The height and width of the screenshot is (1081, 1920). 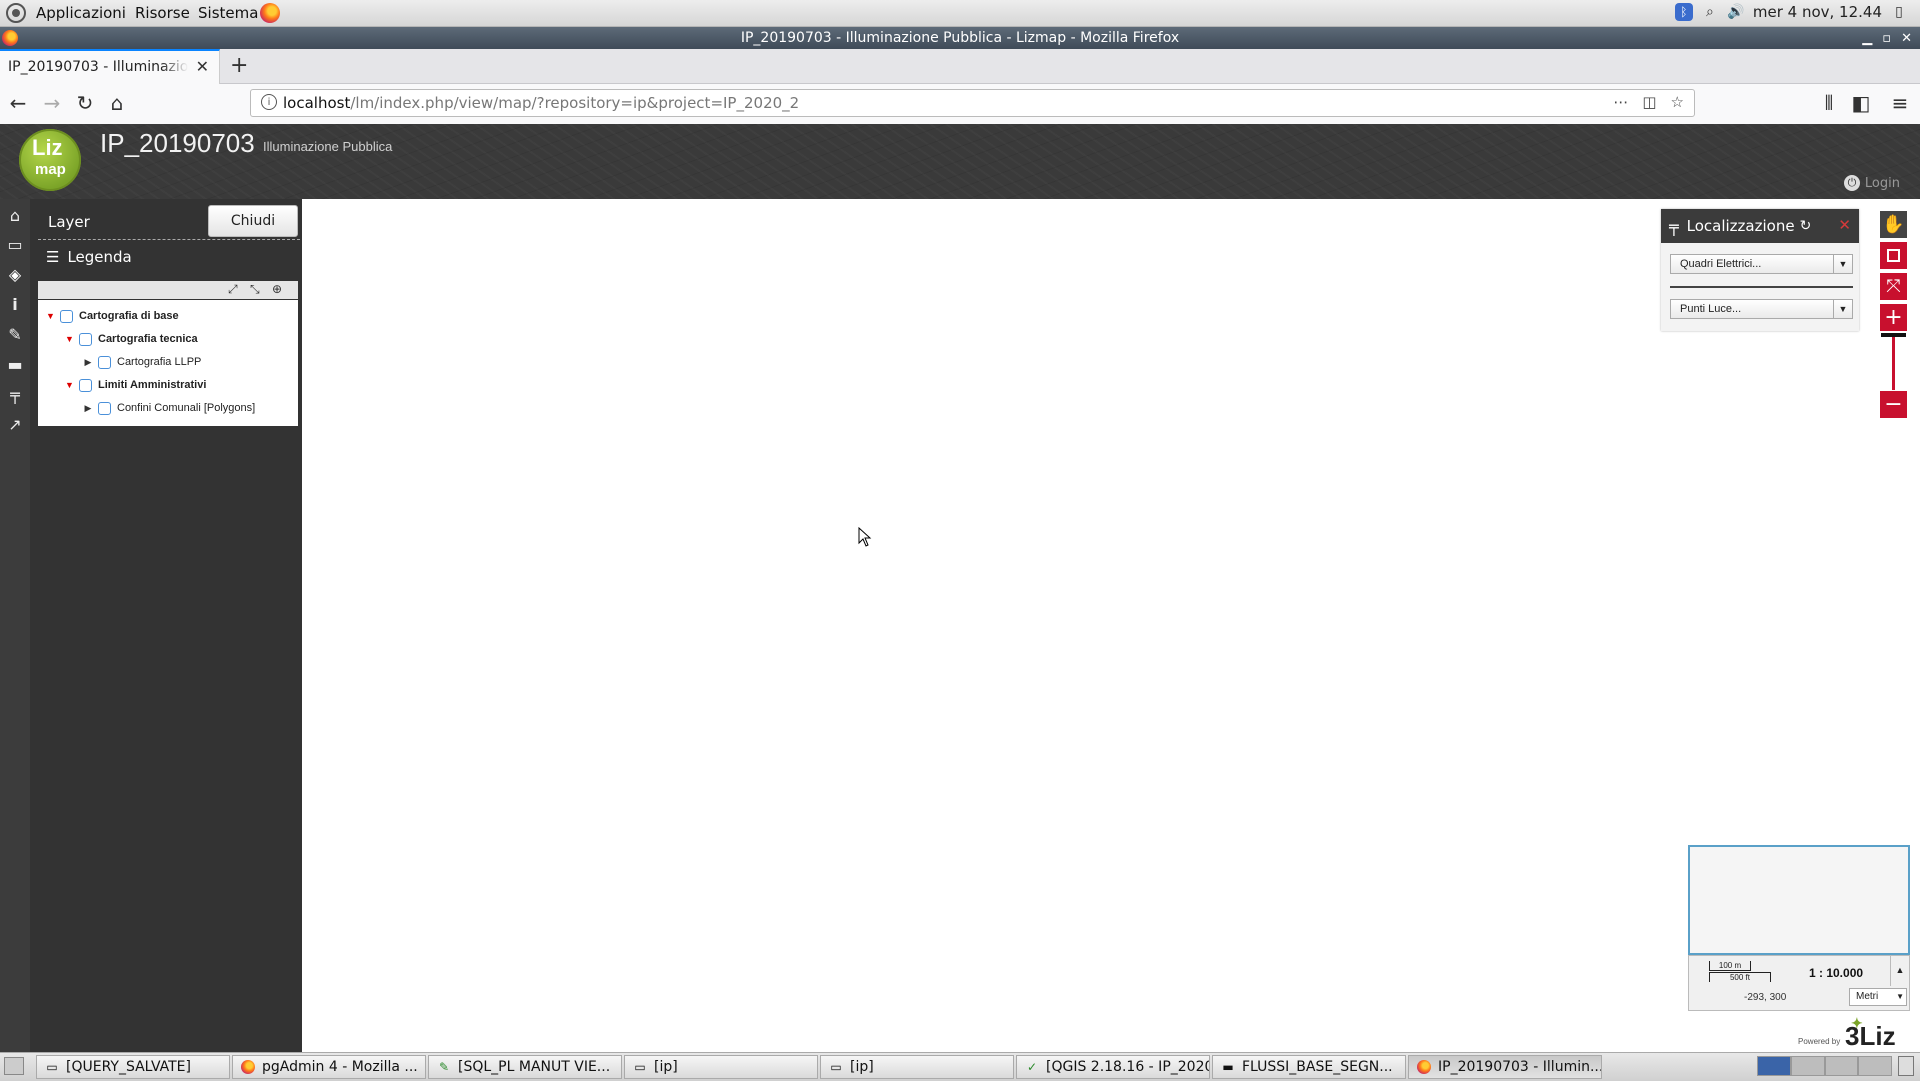 I want to click on zoom-extent-icon: ⤧, so click(x=1893, y=286).